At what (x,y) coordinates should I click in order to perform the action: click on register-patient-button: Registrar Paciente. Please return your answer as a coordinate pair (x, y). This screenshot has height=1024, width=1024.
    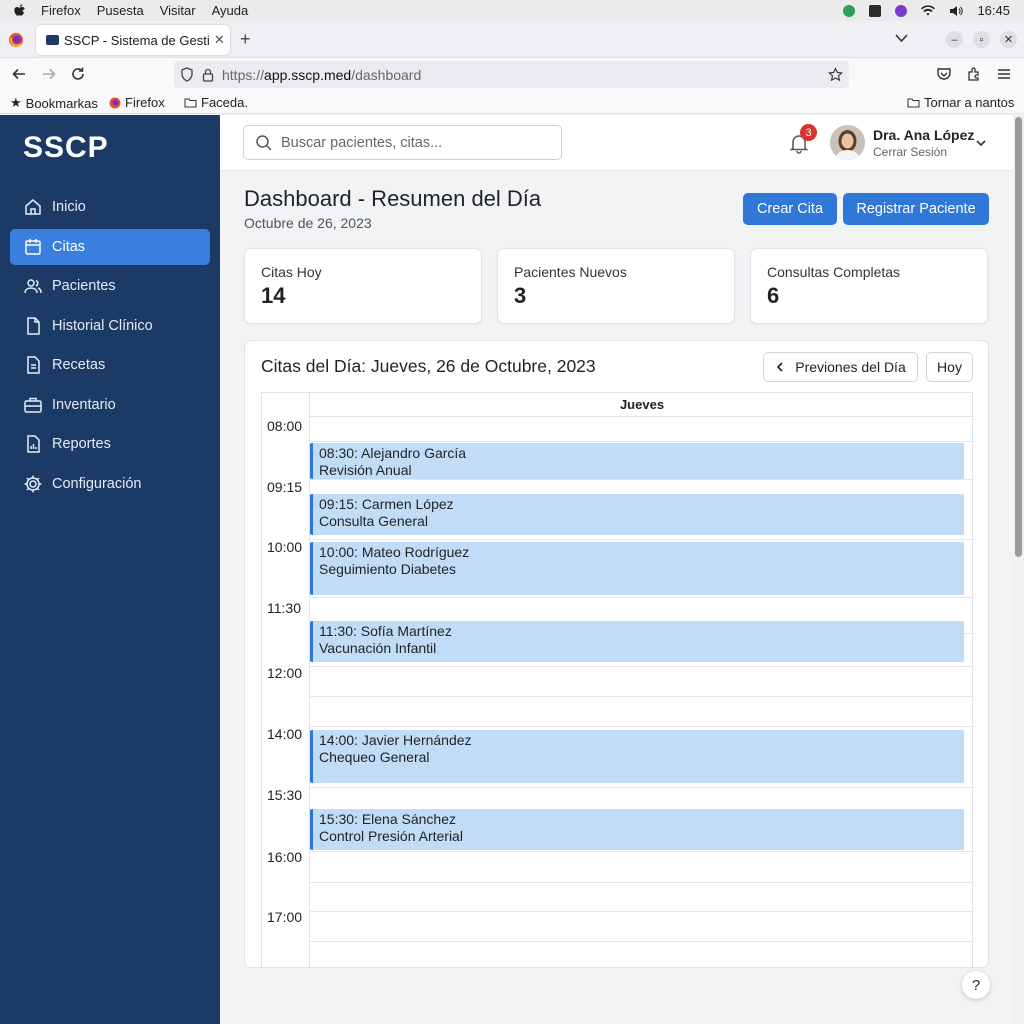
    Looking at the image, I should click on (916, 209).